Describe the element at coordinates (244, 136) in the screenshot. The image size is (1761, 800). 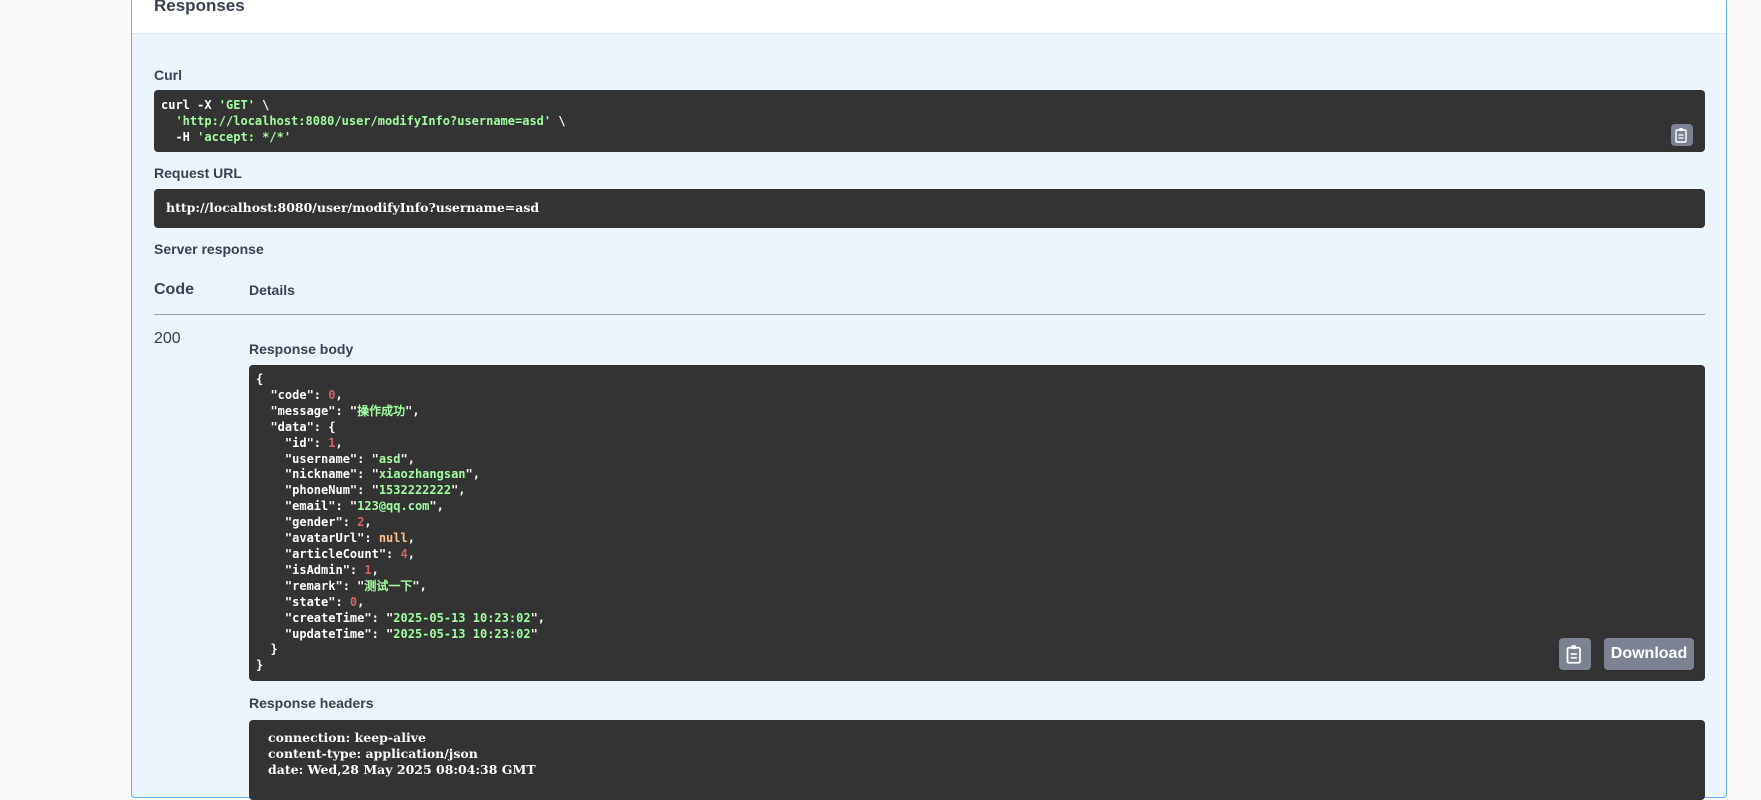
I see `curl-accept-header: 'accept: */*'` at that location.